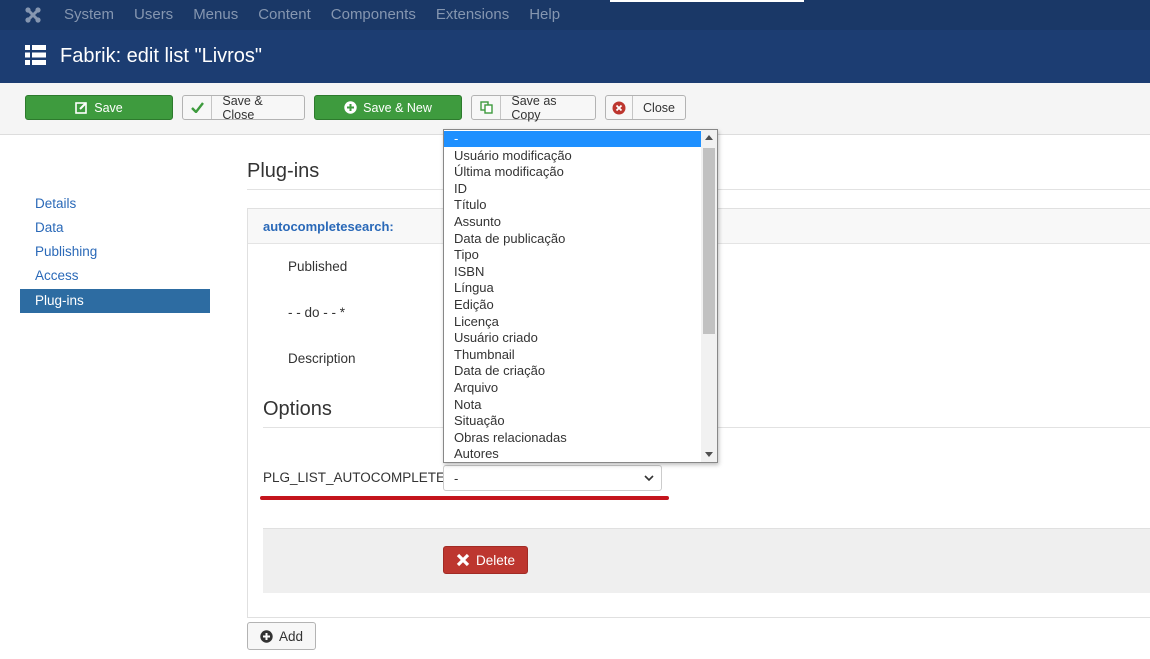  Describe the element at coordinates (572, 272) in the screenshot. I see `dropdown-option: ISBN` at that location.